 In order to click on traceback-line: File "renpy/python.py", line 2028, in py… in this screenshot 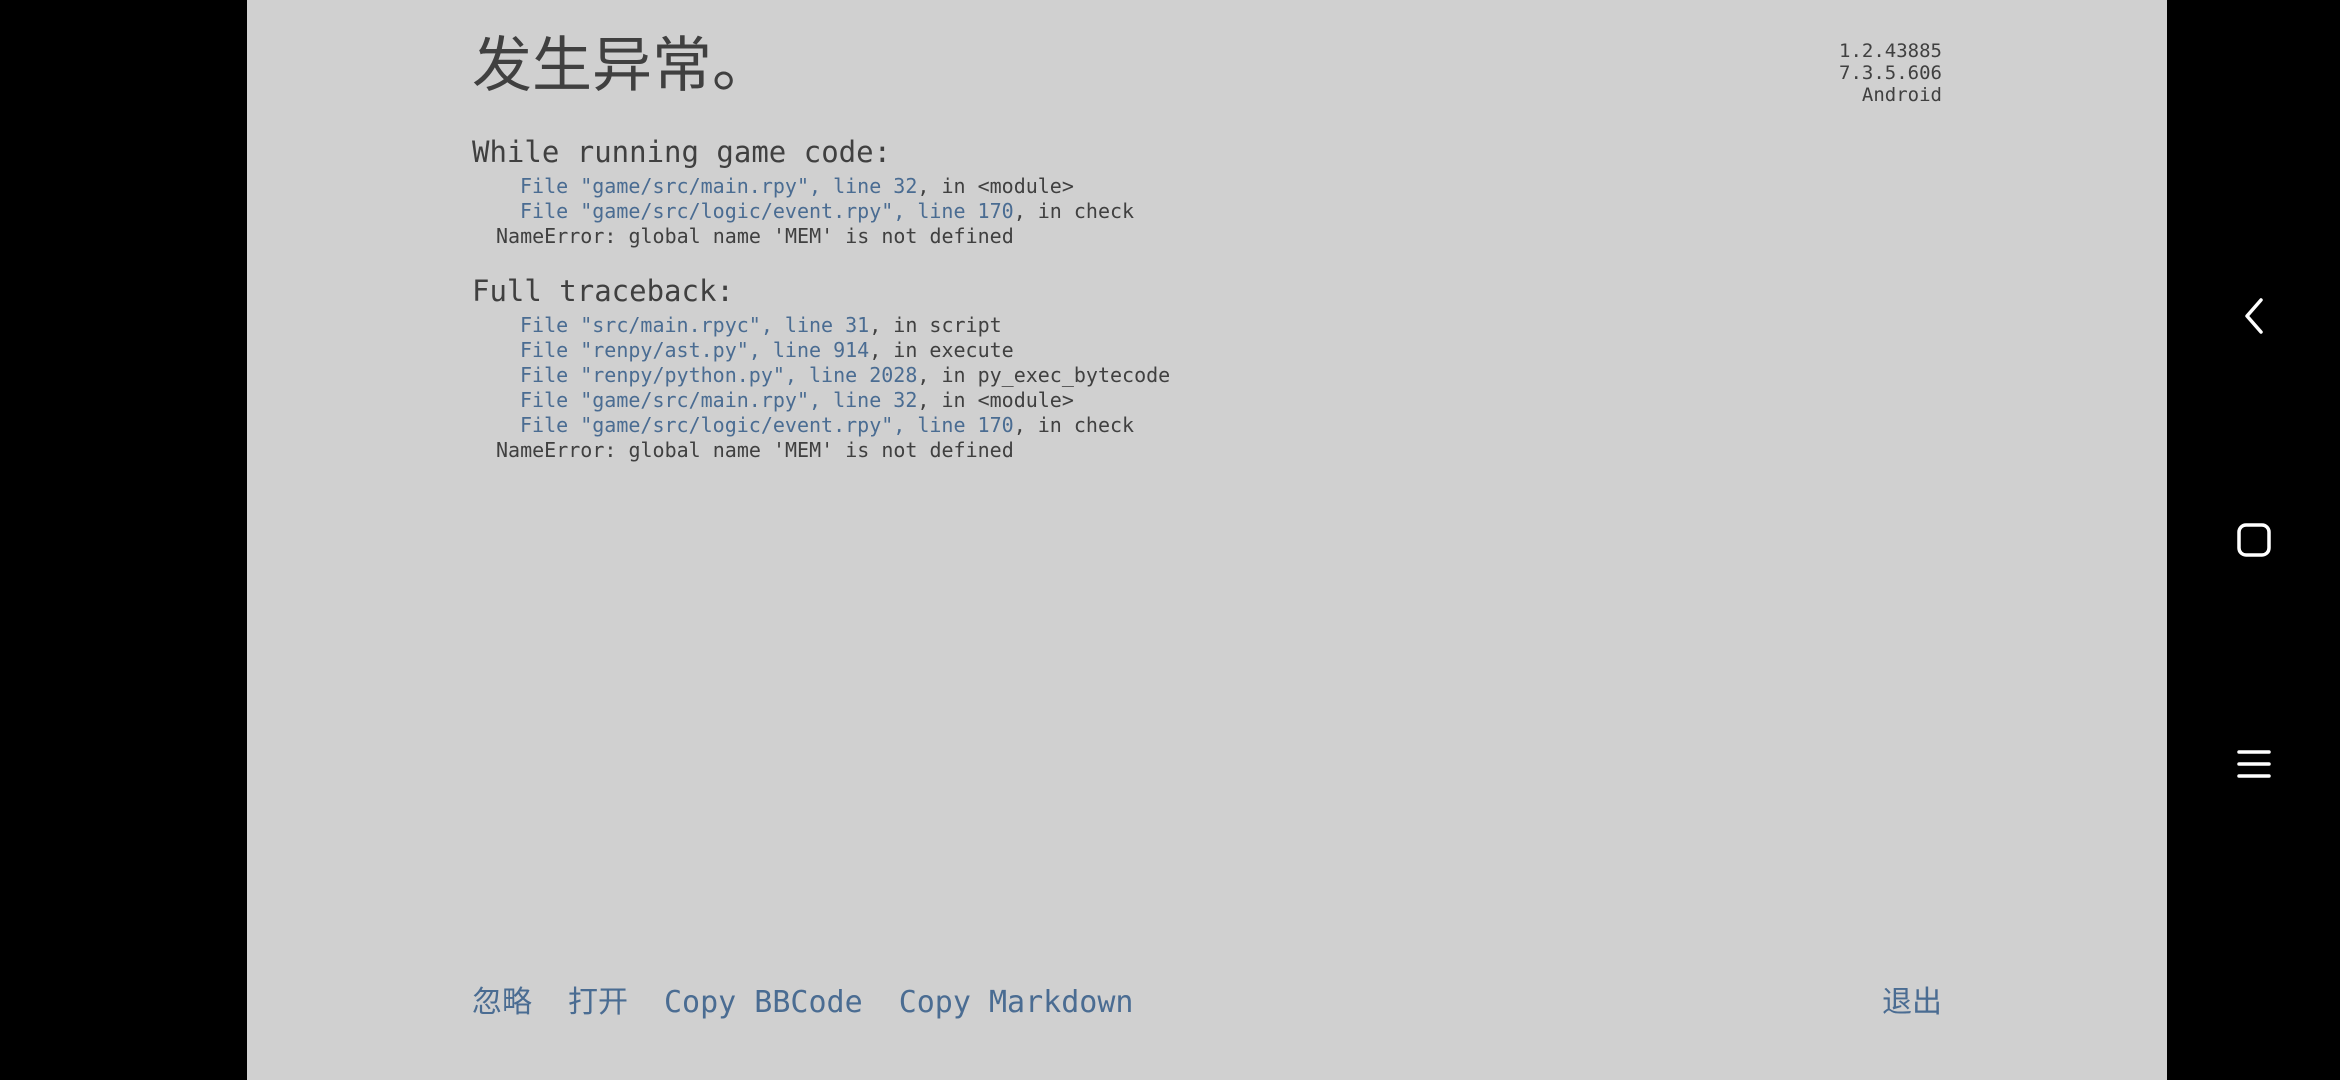, I will do `click(821, 375)`.